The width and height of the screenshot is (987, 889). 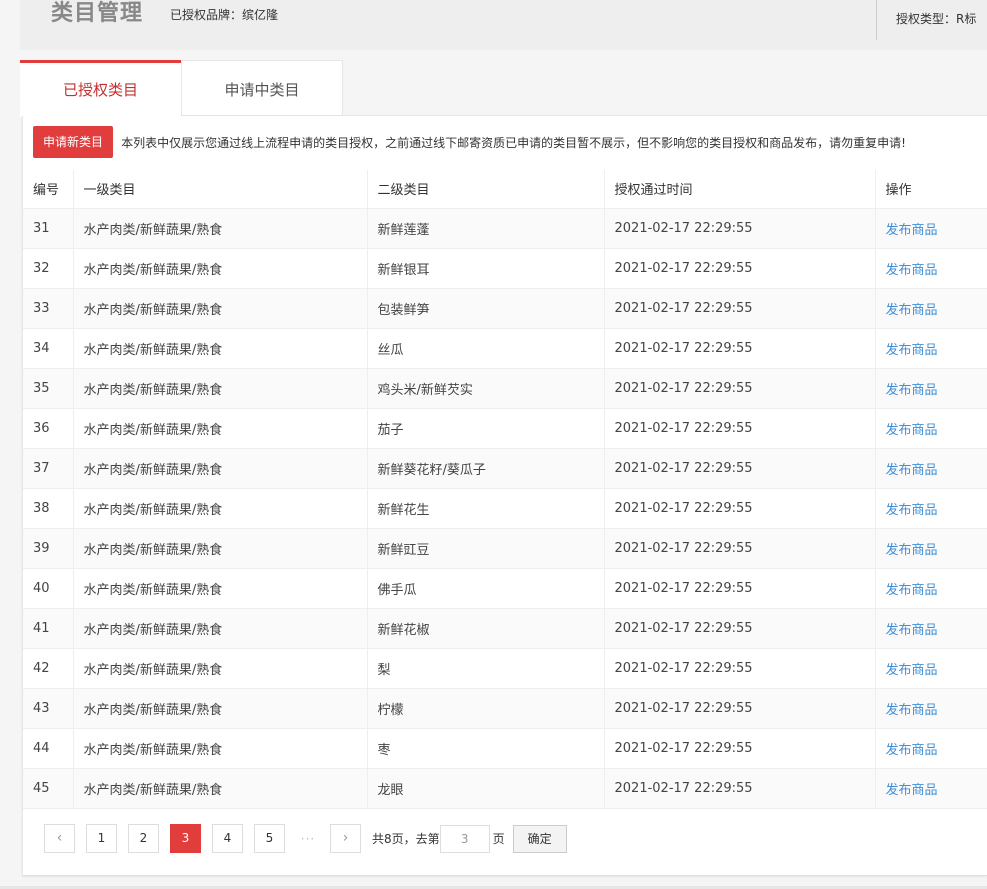 What do you see at coordinates (73, 142) in the screenshot?
I see `apply-new-category-button: 申请新类目` at bounding box center [73, 142].